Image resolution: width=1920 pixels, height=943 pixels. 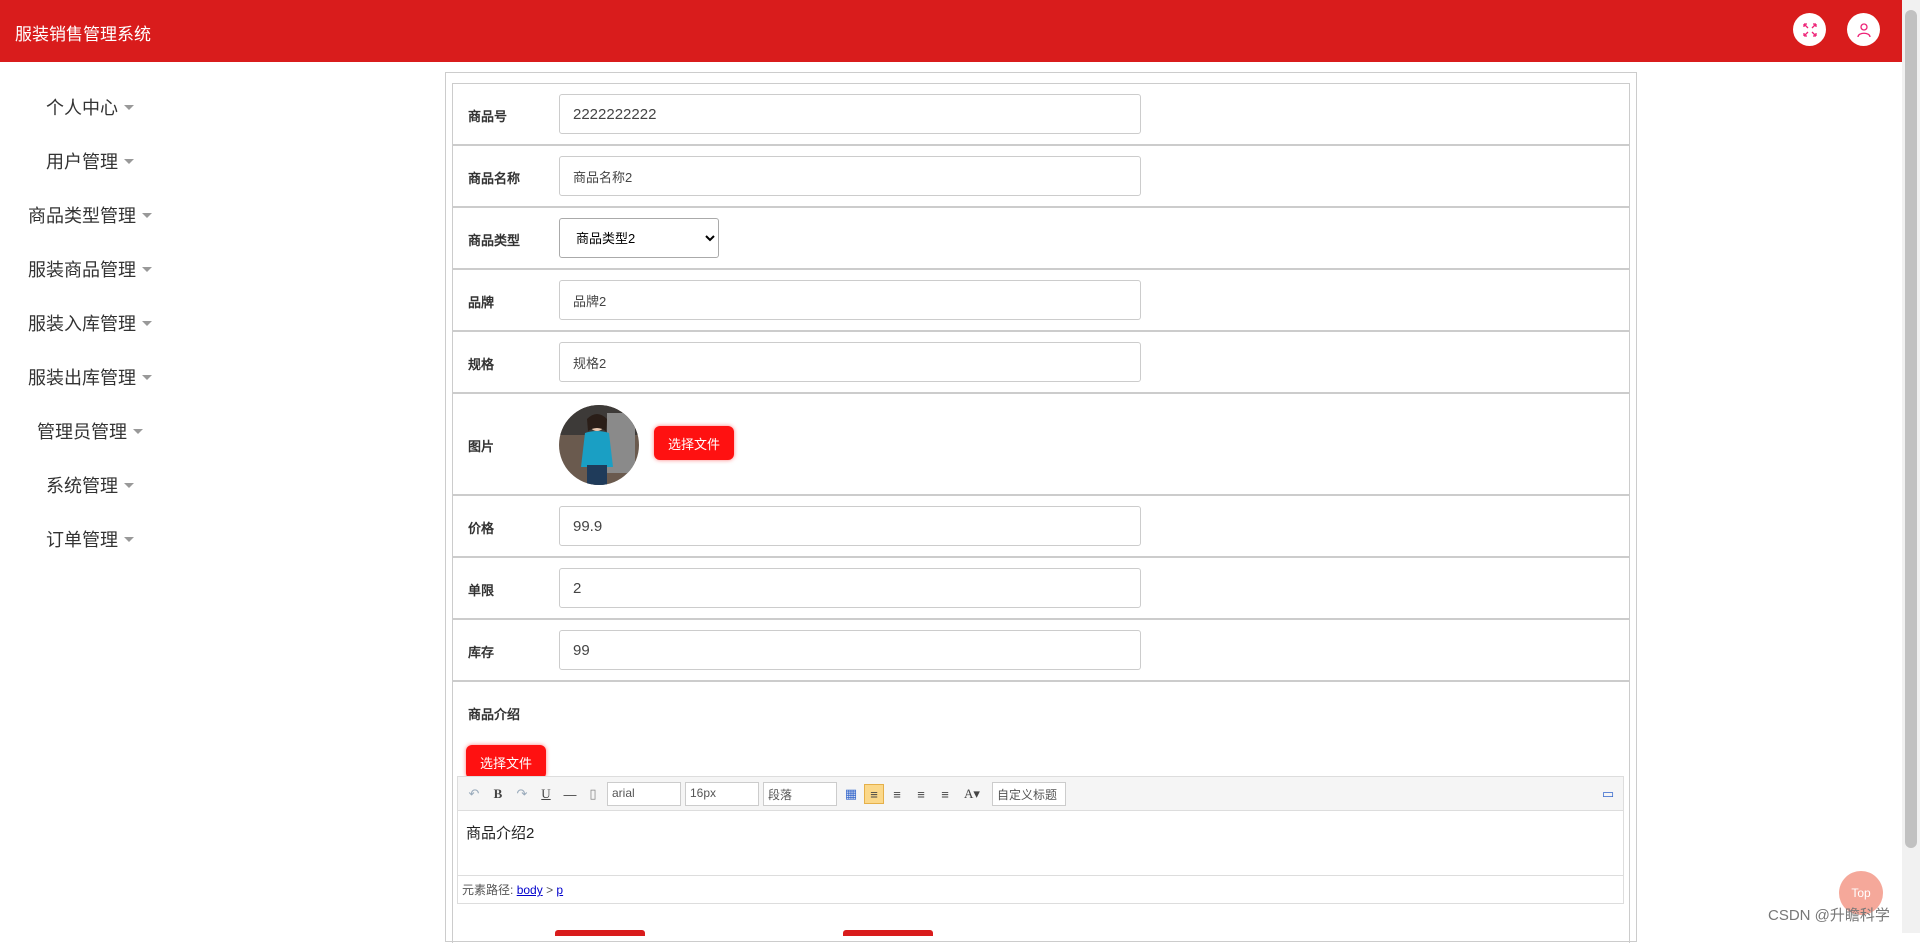 What do you see at coordinates (530, 890) in the screenshot?
I see `path-body-link: body` at bounding box center [530, 890].